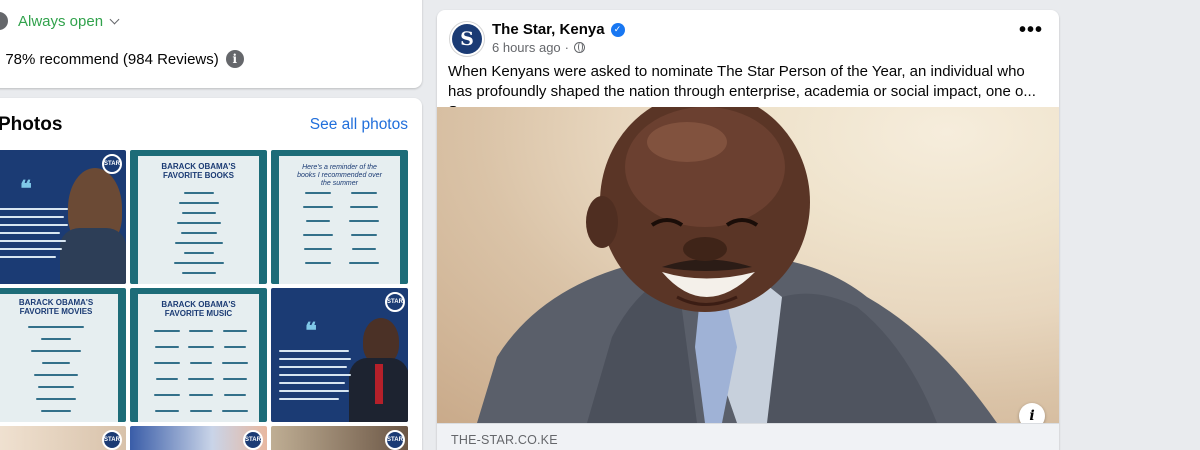 Image resolution: width=1200 pixels, height=450 pixels. Describe the element at coordinates (234, 59) in the screenshot. I see `info-icon: i` at that location.